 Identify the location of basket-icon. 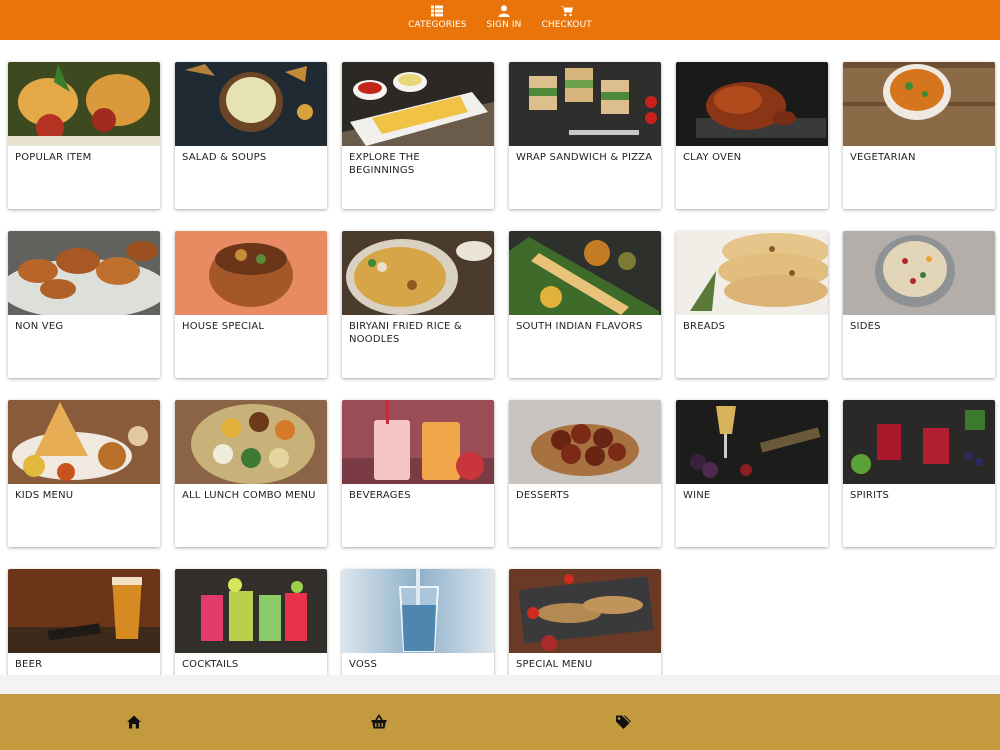
(379, 721).